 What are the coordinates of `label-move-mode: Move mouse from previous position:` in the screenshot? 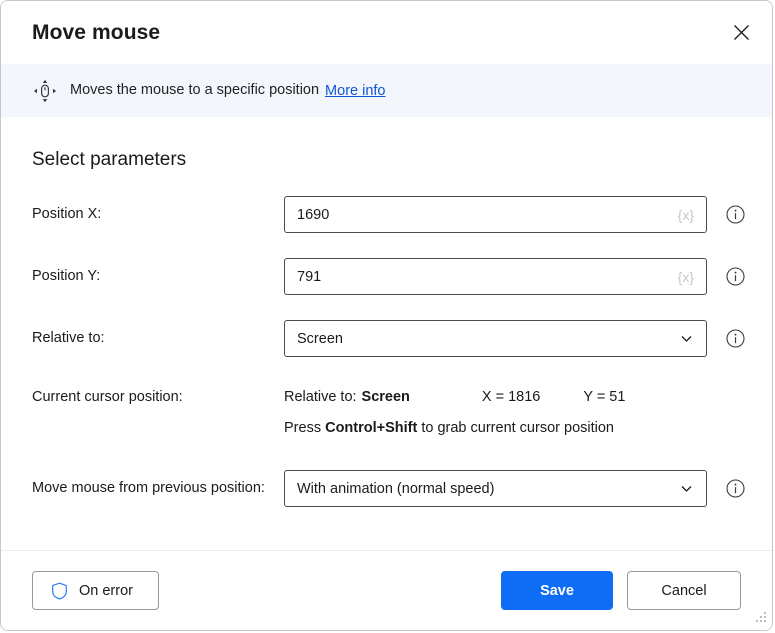 It's located at (148, 487).